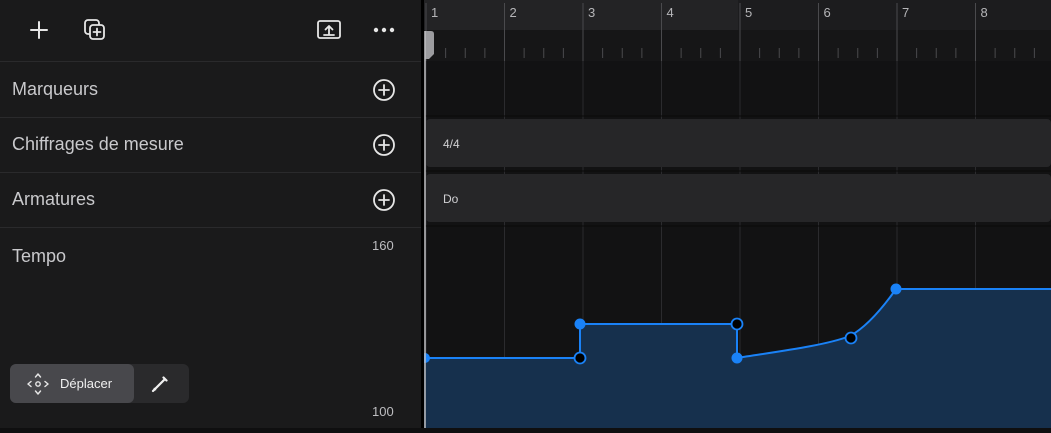  What do you see at coordinates (451, 144) in the screenshot?
I see `time-signature-region-label: 4/4` at bounding box center [451, 144].